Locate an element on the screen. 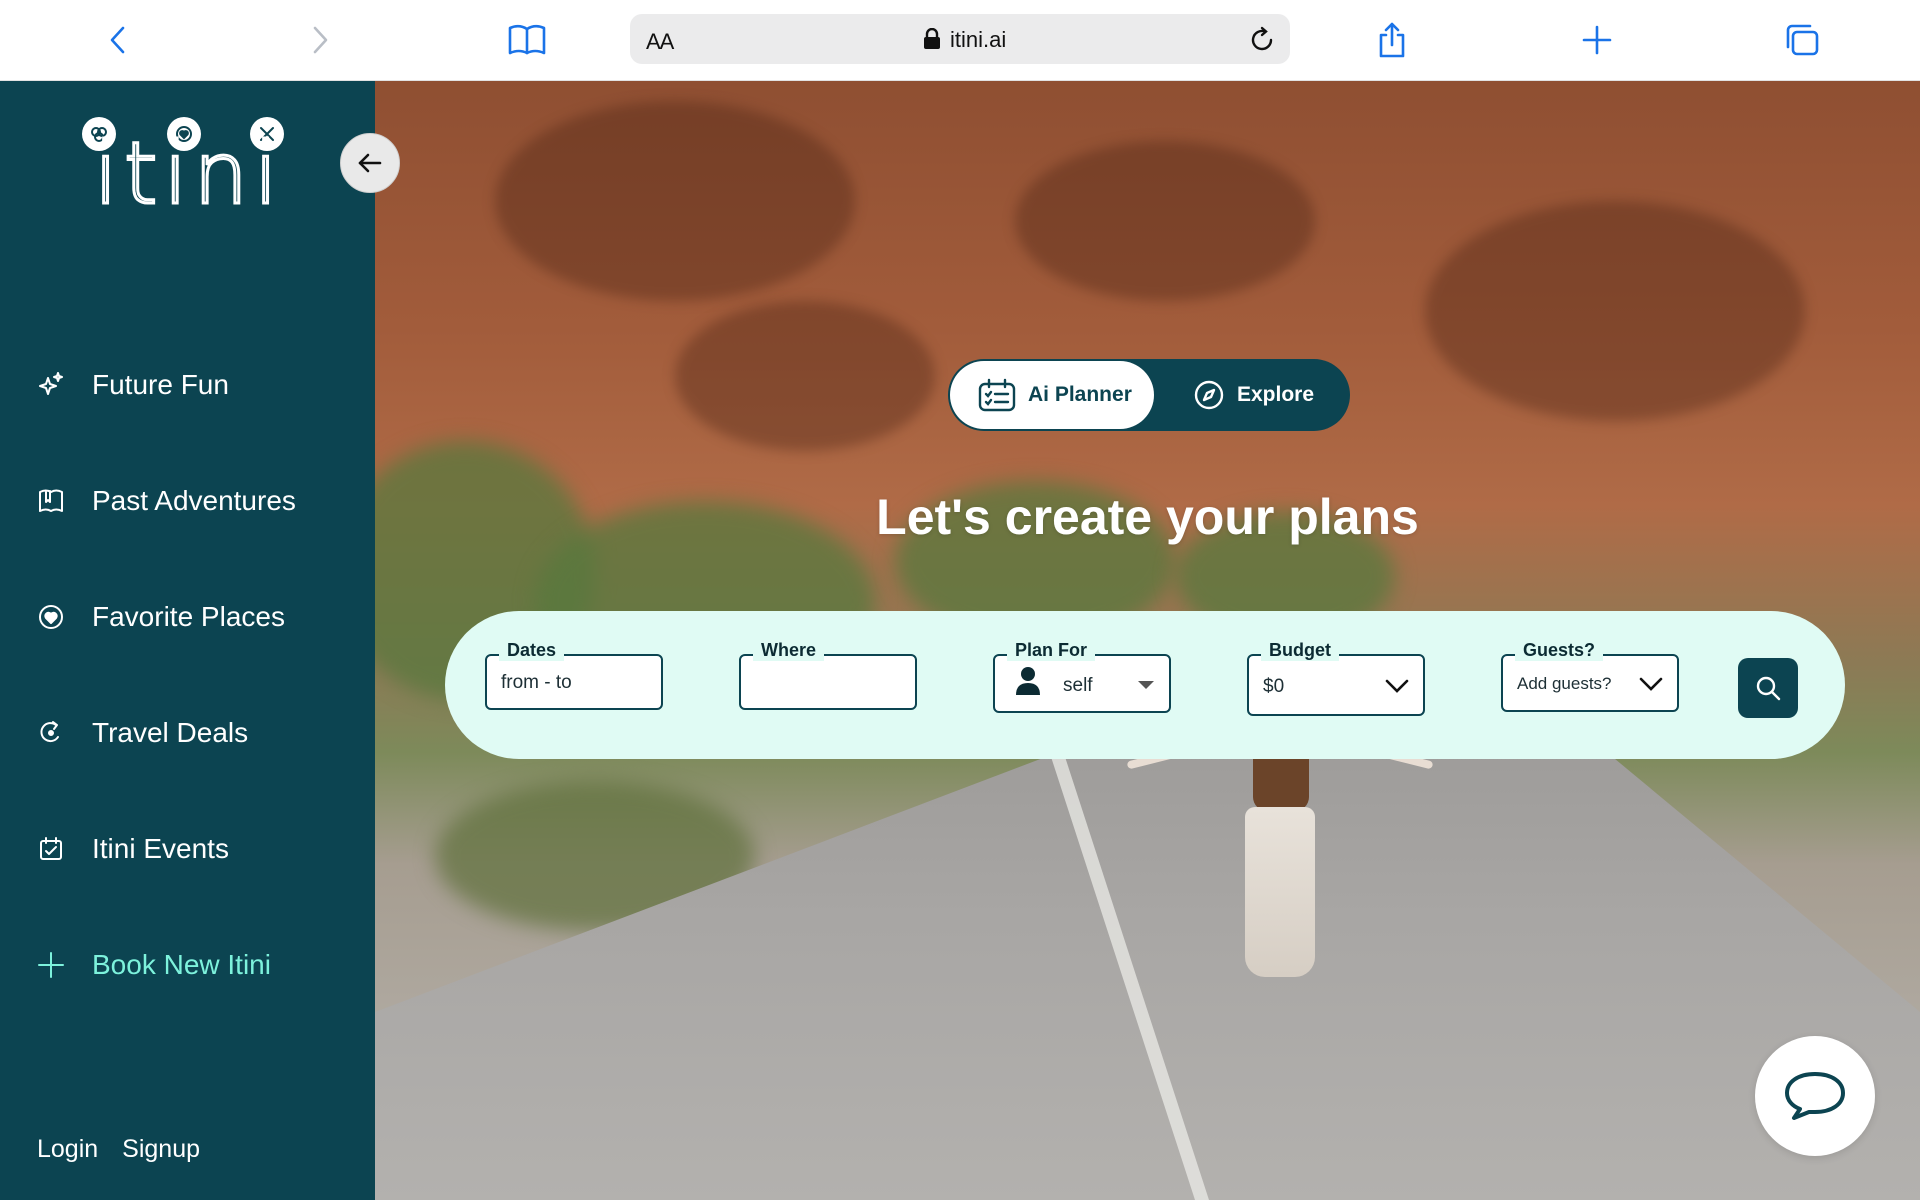 Image resolution: width=1920 pixels, height=1200 pixels. sparkles-icon is located at coordinates (51, 385).